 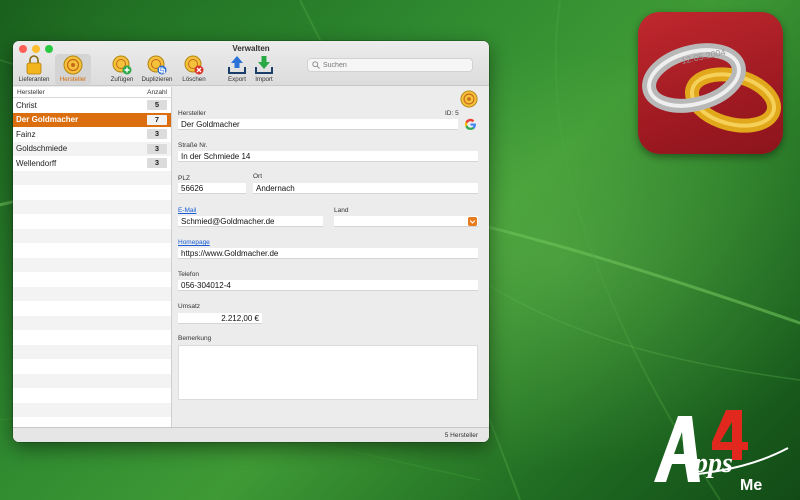 What do you see at coordinates (92, 105) in the screenshot?
I see `list-item: Christ 5` at bounding box center [92, 105].